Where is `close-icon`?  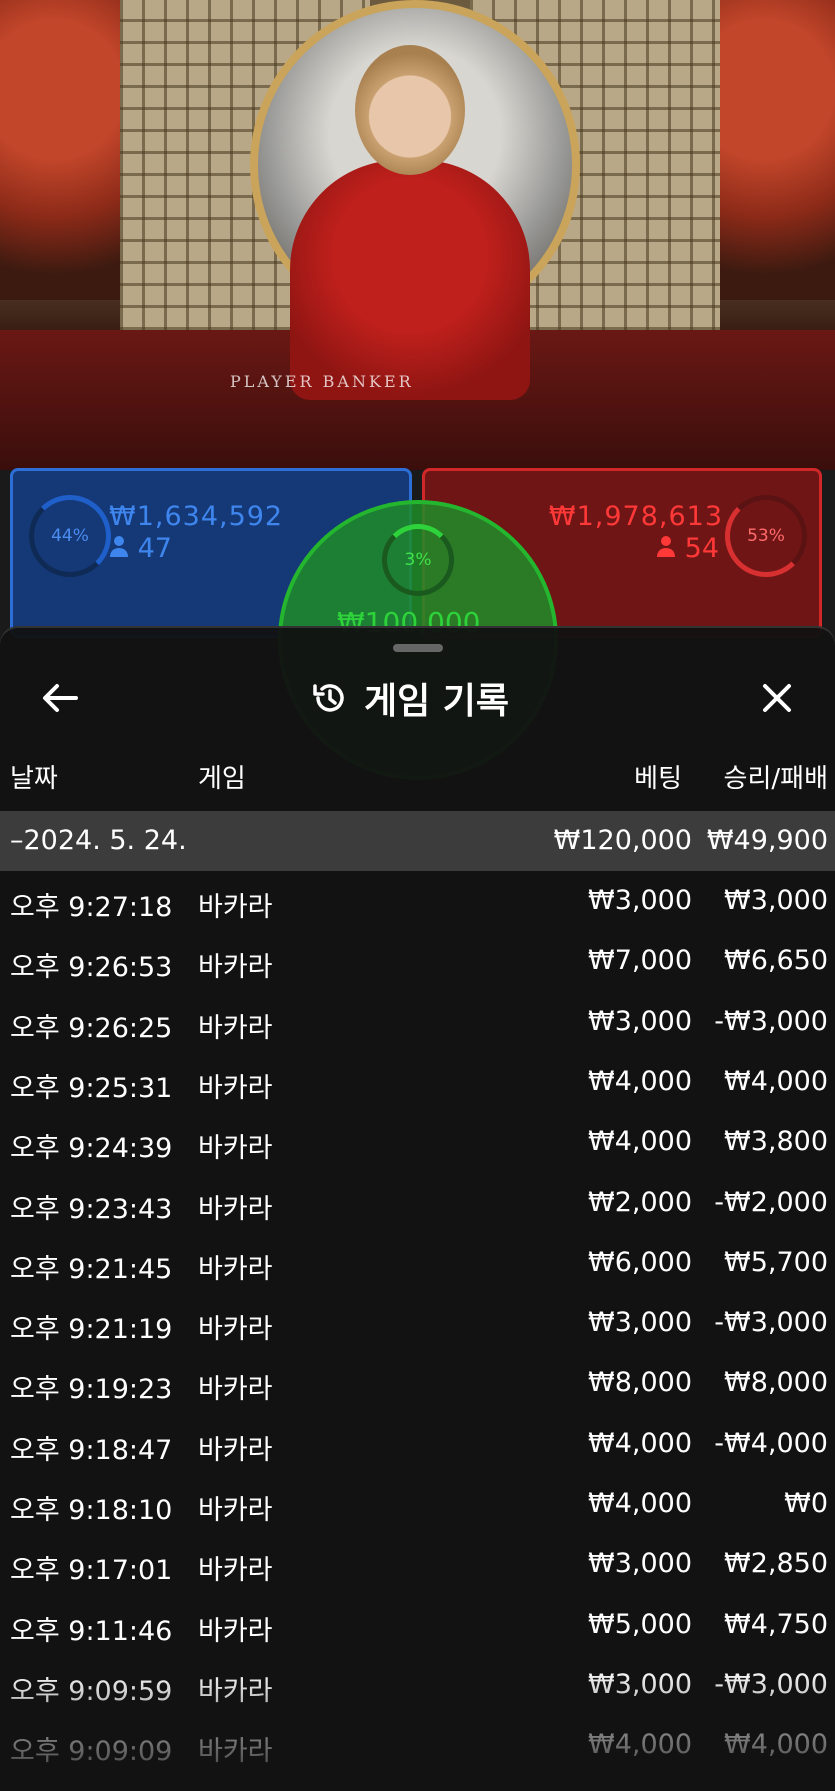
close-icon is located at coordinates (777, 698).